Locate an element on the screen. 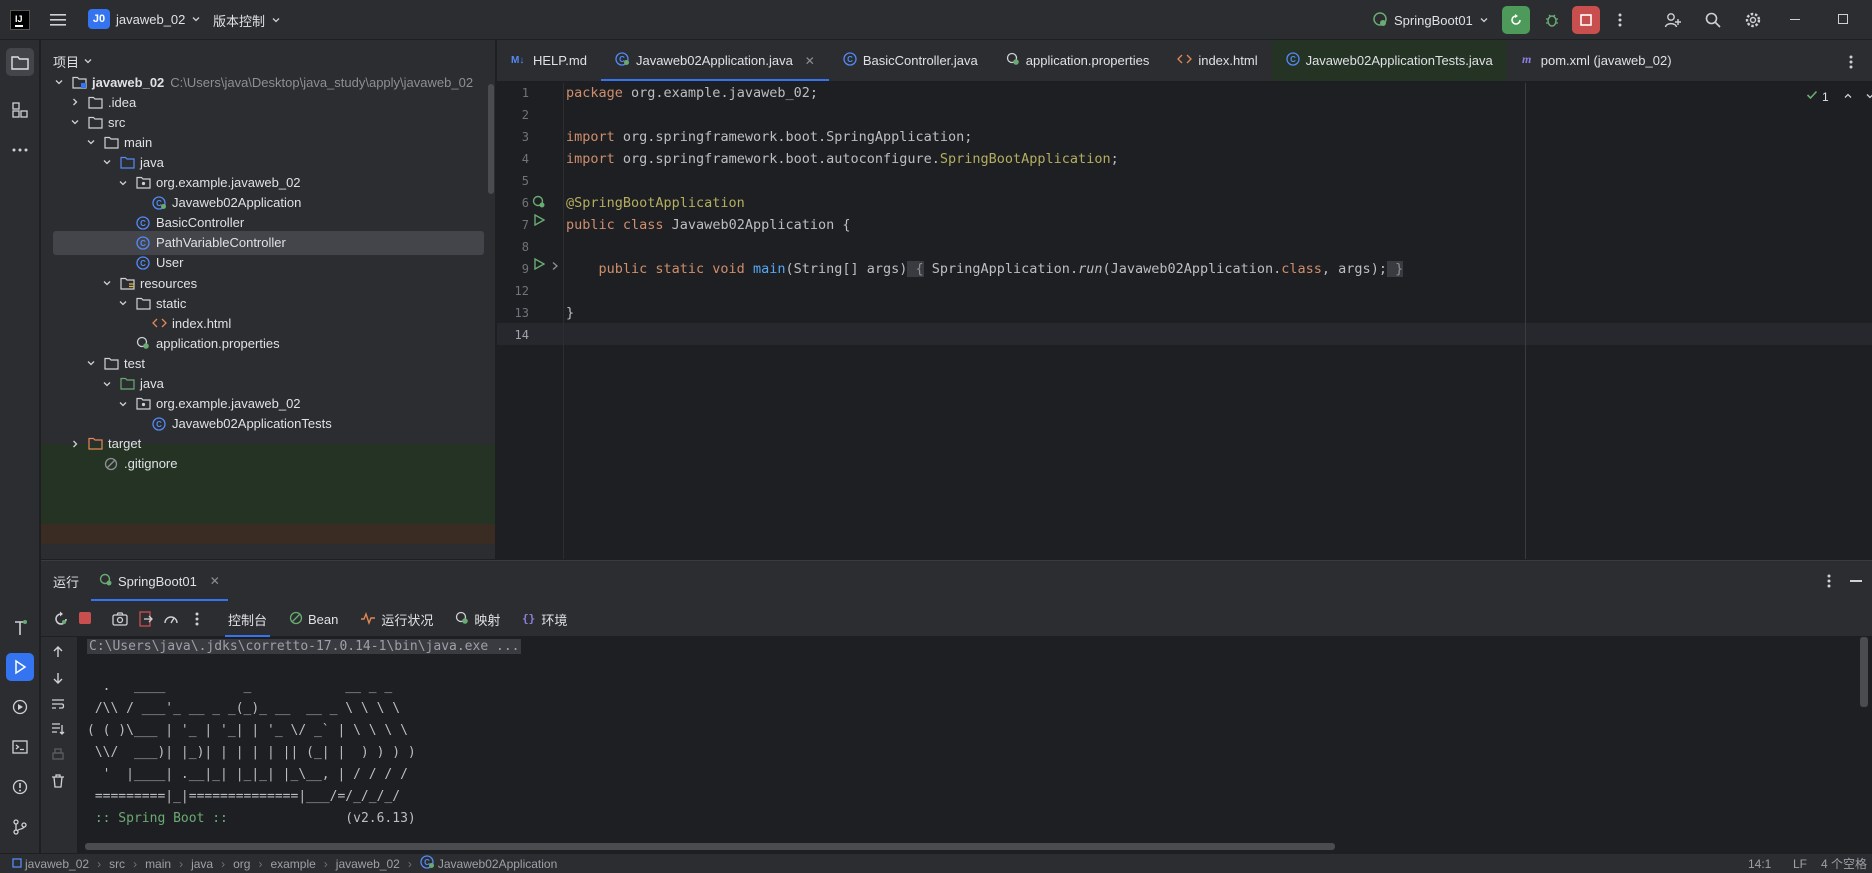  tree-item-gitignore: .gitignore is located at coordinates (268, 464).